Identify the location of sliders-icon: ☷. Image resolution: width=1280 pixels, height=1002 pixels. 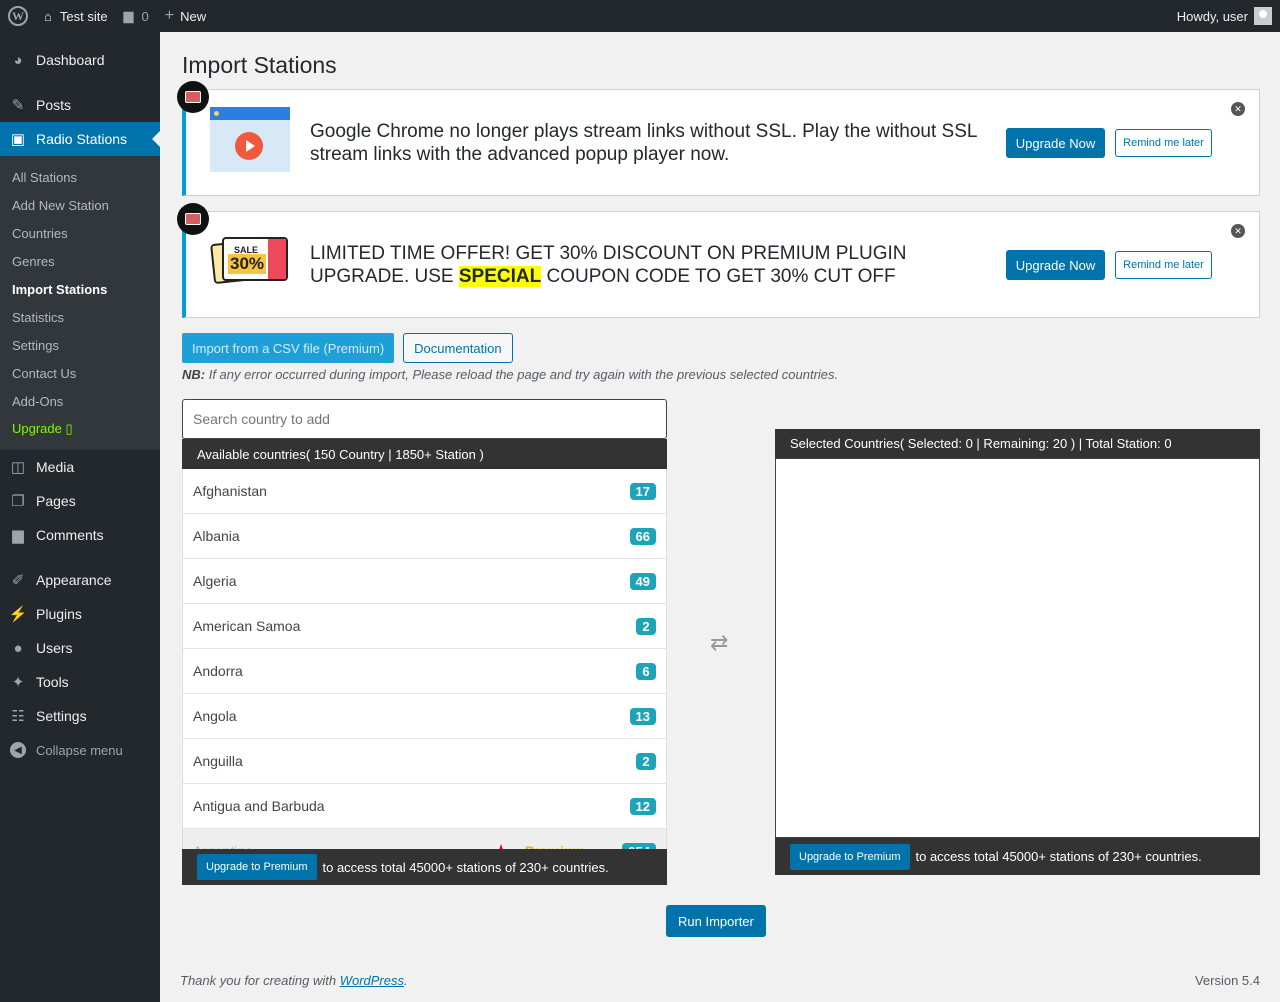
(18, 716).